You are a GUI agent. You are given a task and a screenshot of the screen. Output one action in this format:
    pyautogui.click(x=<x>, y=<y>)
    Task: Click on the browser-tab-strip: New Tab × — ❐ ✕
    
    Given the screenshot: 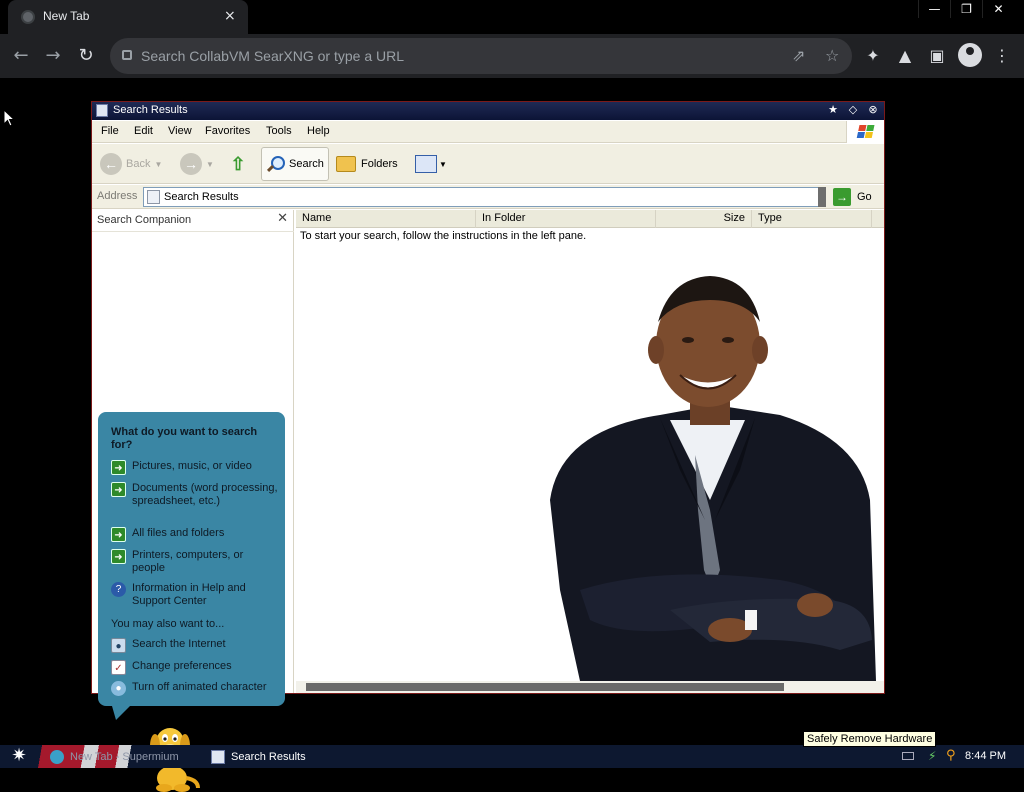 What is the action you would take?
    pyautogui.click(x=512, y=17)
    